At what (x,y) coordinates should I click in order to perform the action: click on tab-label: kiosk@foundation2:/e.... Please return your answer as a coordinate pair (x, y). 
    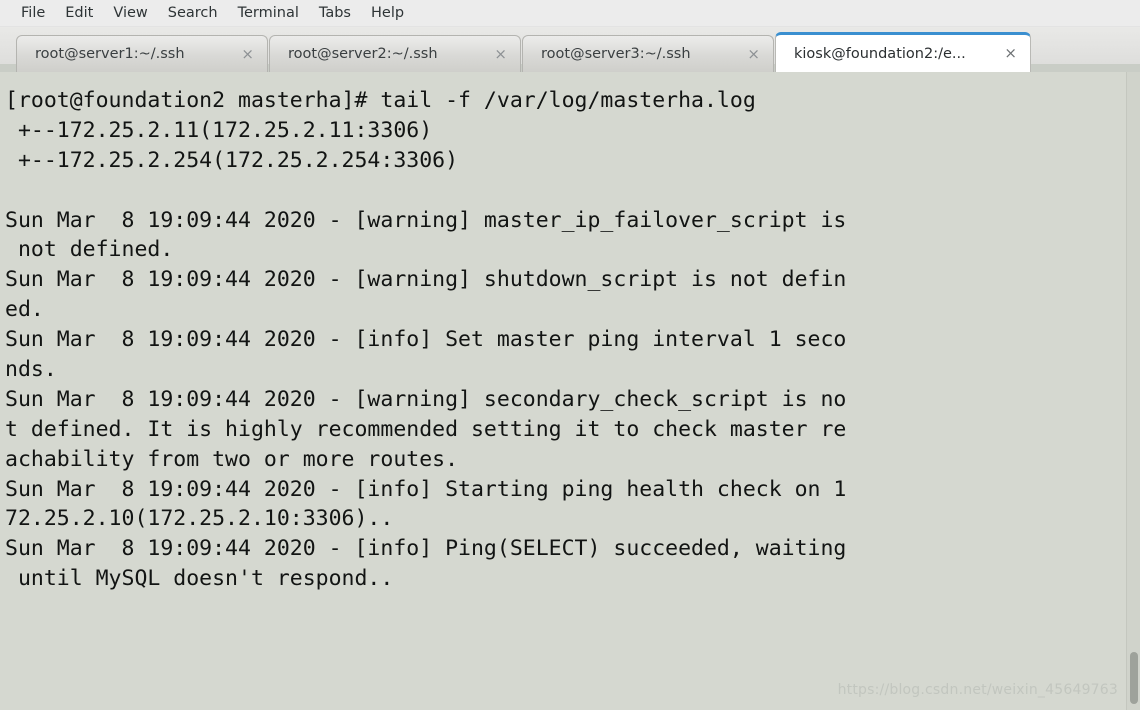
    Looking at the image, I should click on (880, 53).